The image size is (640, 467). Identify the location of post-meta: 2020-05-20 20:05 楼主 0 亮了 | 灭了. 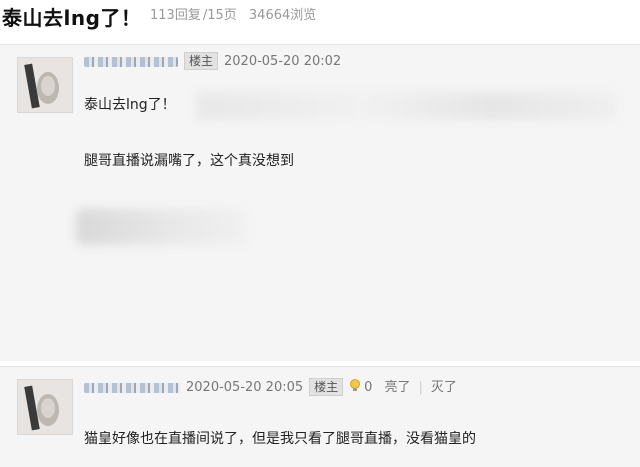
(274, 386).